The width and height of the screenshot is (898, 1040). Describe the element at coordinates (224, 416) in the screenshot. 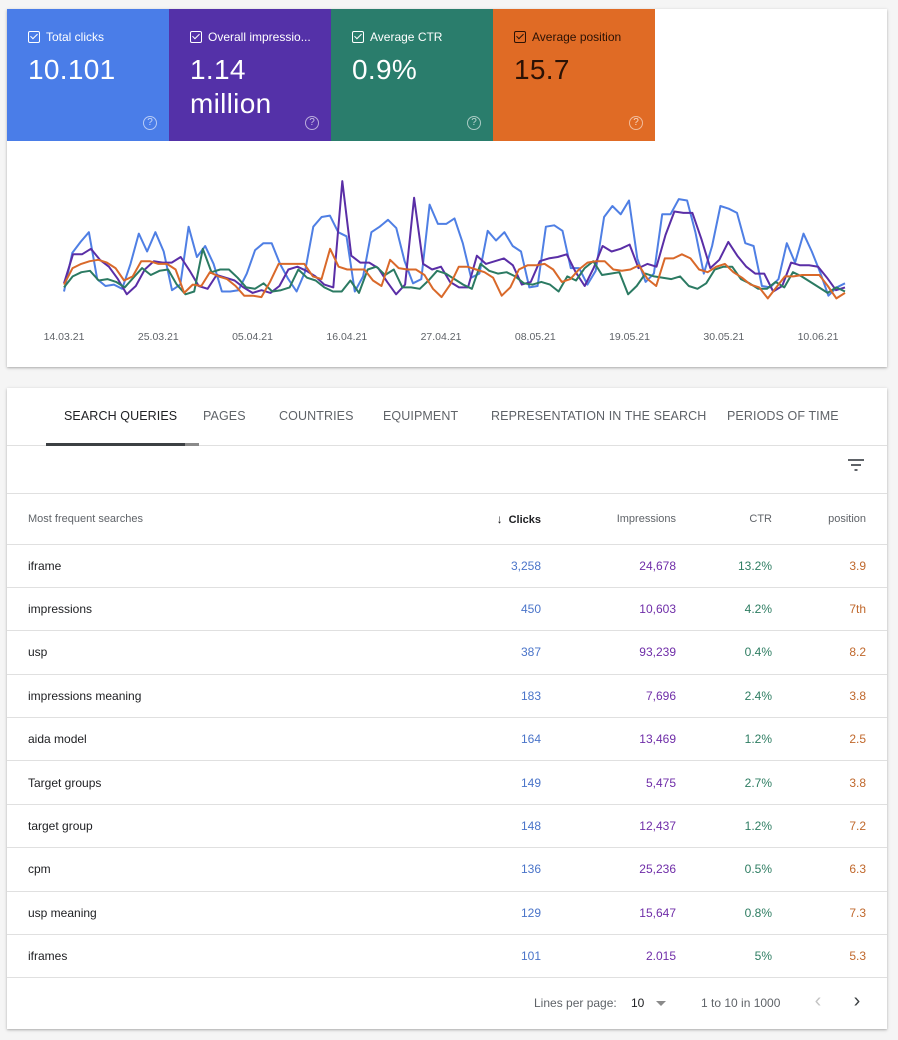

I see `tab-pages: PAGES` at that location.